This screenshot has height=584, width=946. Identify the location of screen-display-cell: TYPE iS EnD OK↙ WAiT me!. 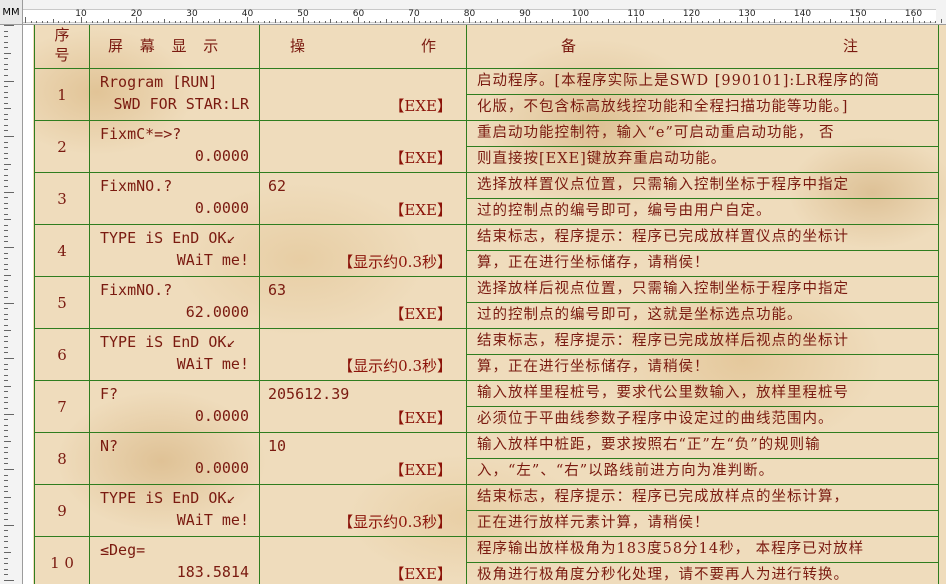
(174, 250).